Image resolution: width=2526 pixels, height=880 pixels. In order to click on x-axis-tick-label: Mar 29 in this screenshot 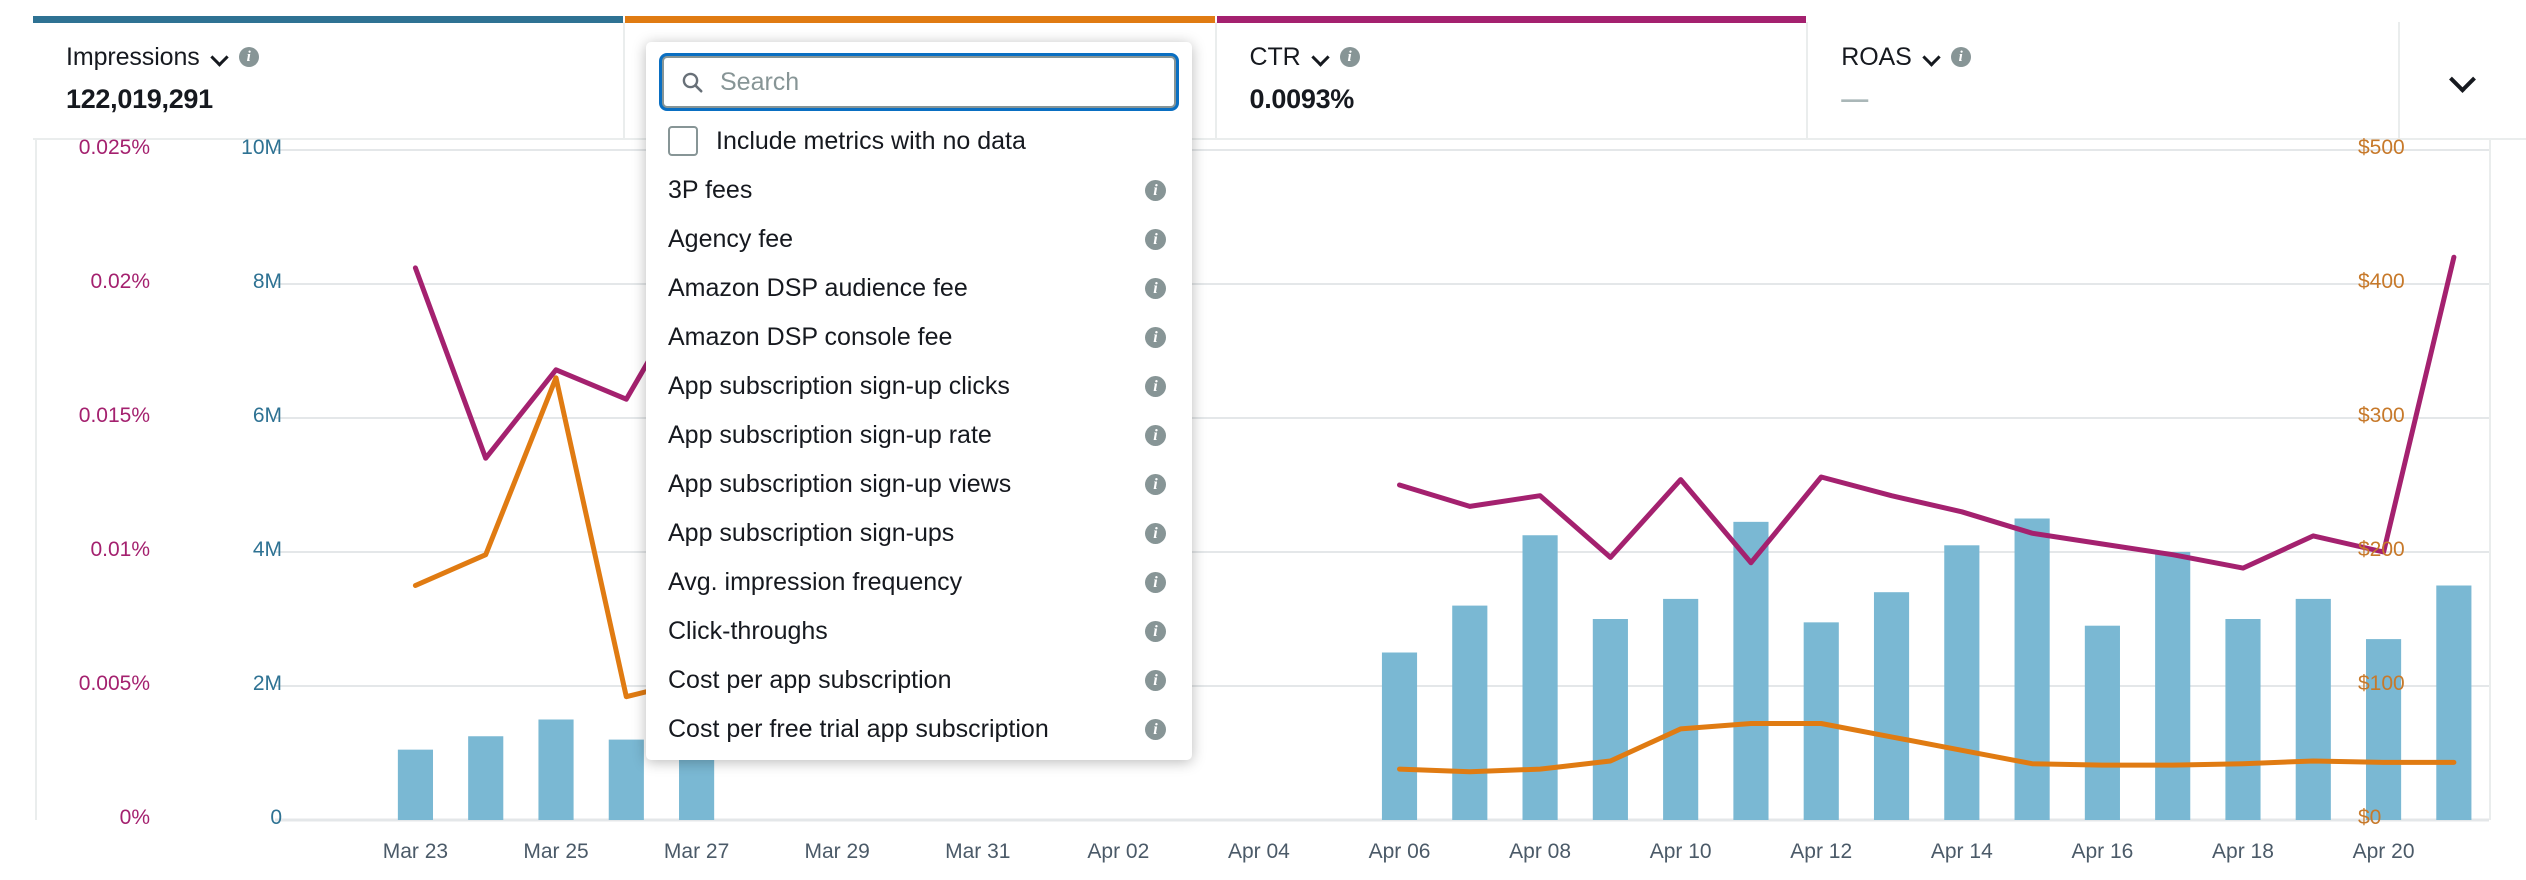, I will do `click(837, 851)`.